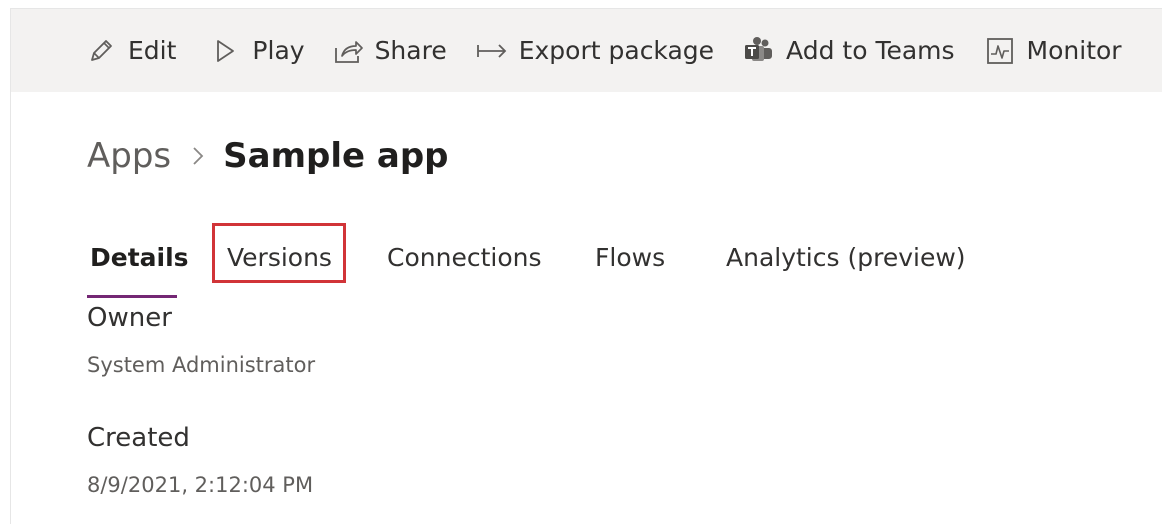  Describe the element at coordinates (139, 257) in the screenshot. I see `tab-details: Details` at that location.